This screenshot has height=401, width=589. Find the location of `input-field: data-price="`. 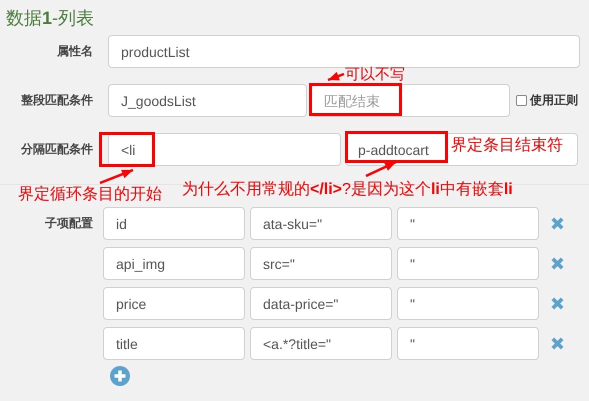

input-field: data-price=" is located at coordinates (321, 303).